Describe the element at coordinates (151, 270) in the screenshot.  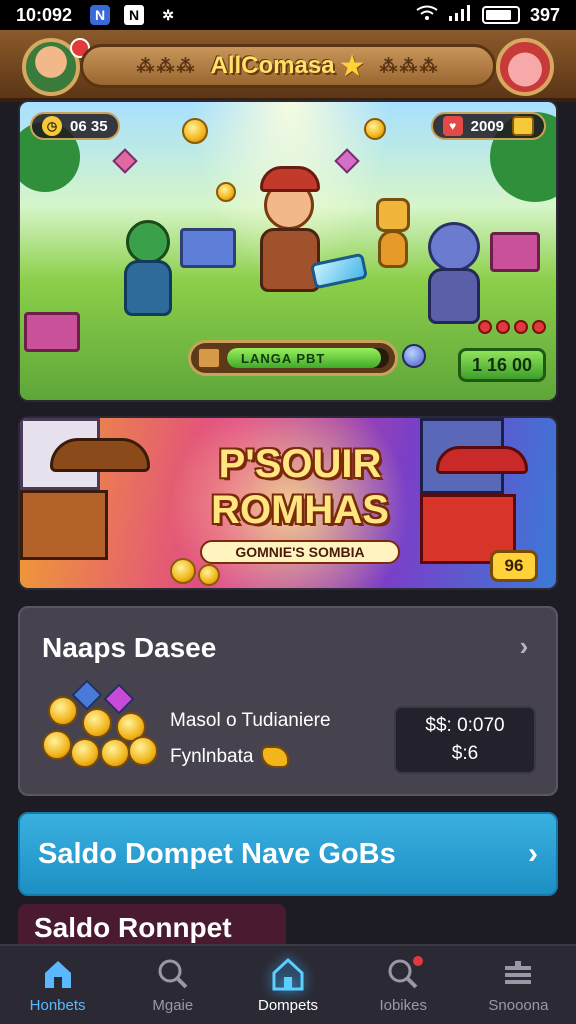
I see `goblin-character` at that location.